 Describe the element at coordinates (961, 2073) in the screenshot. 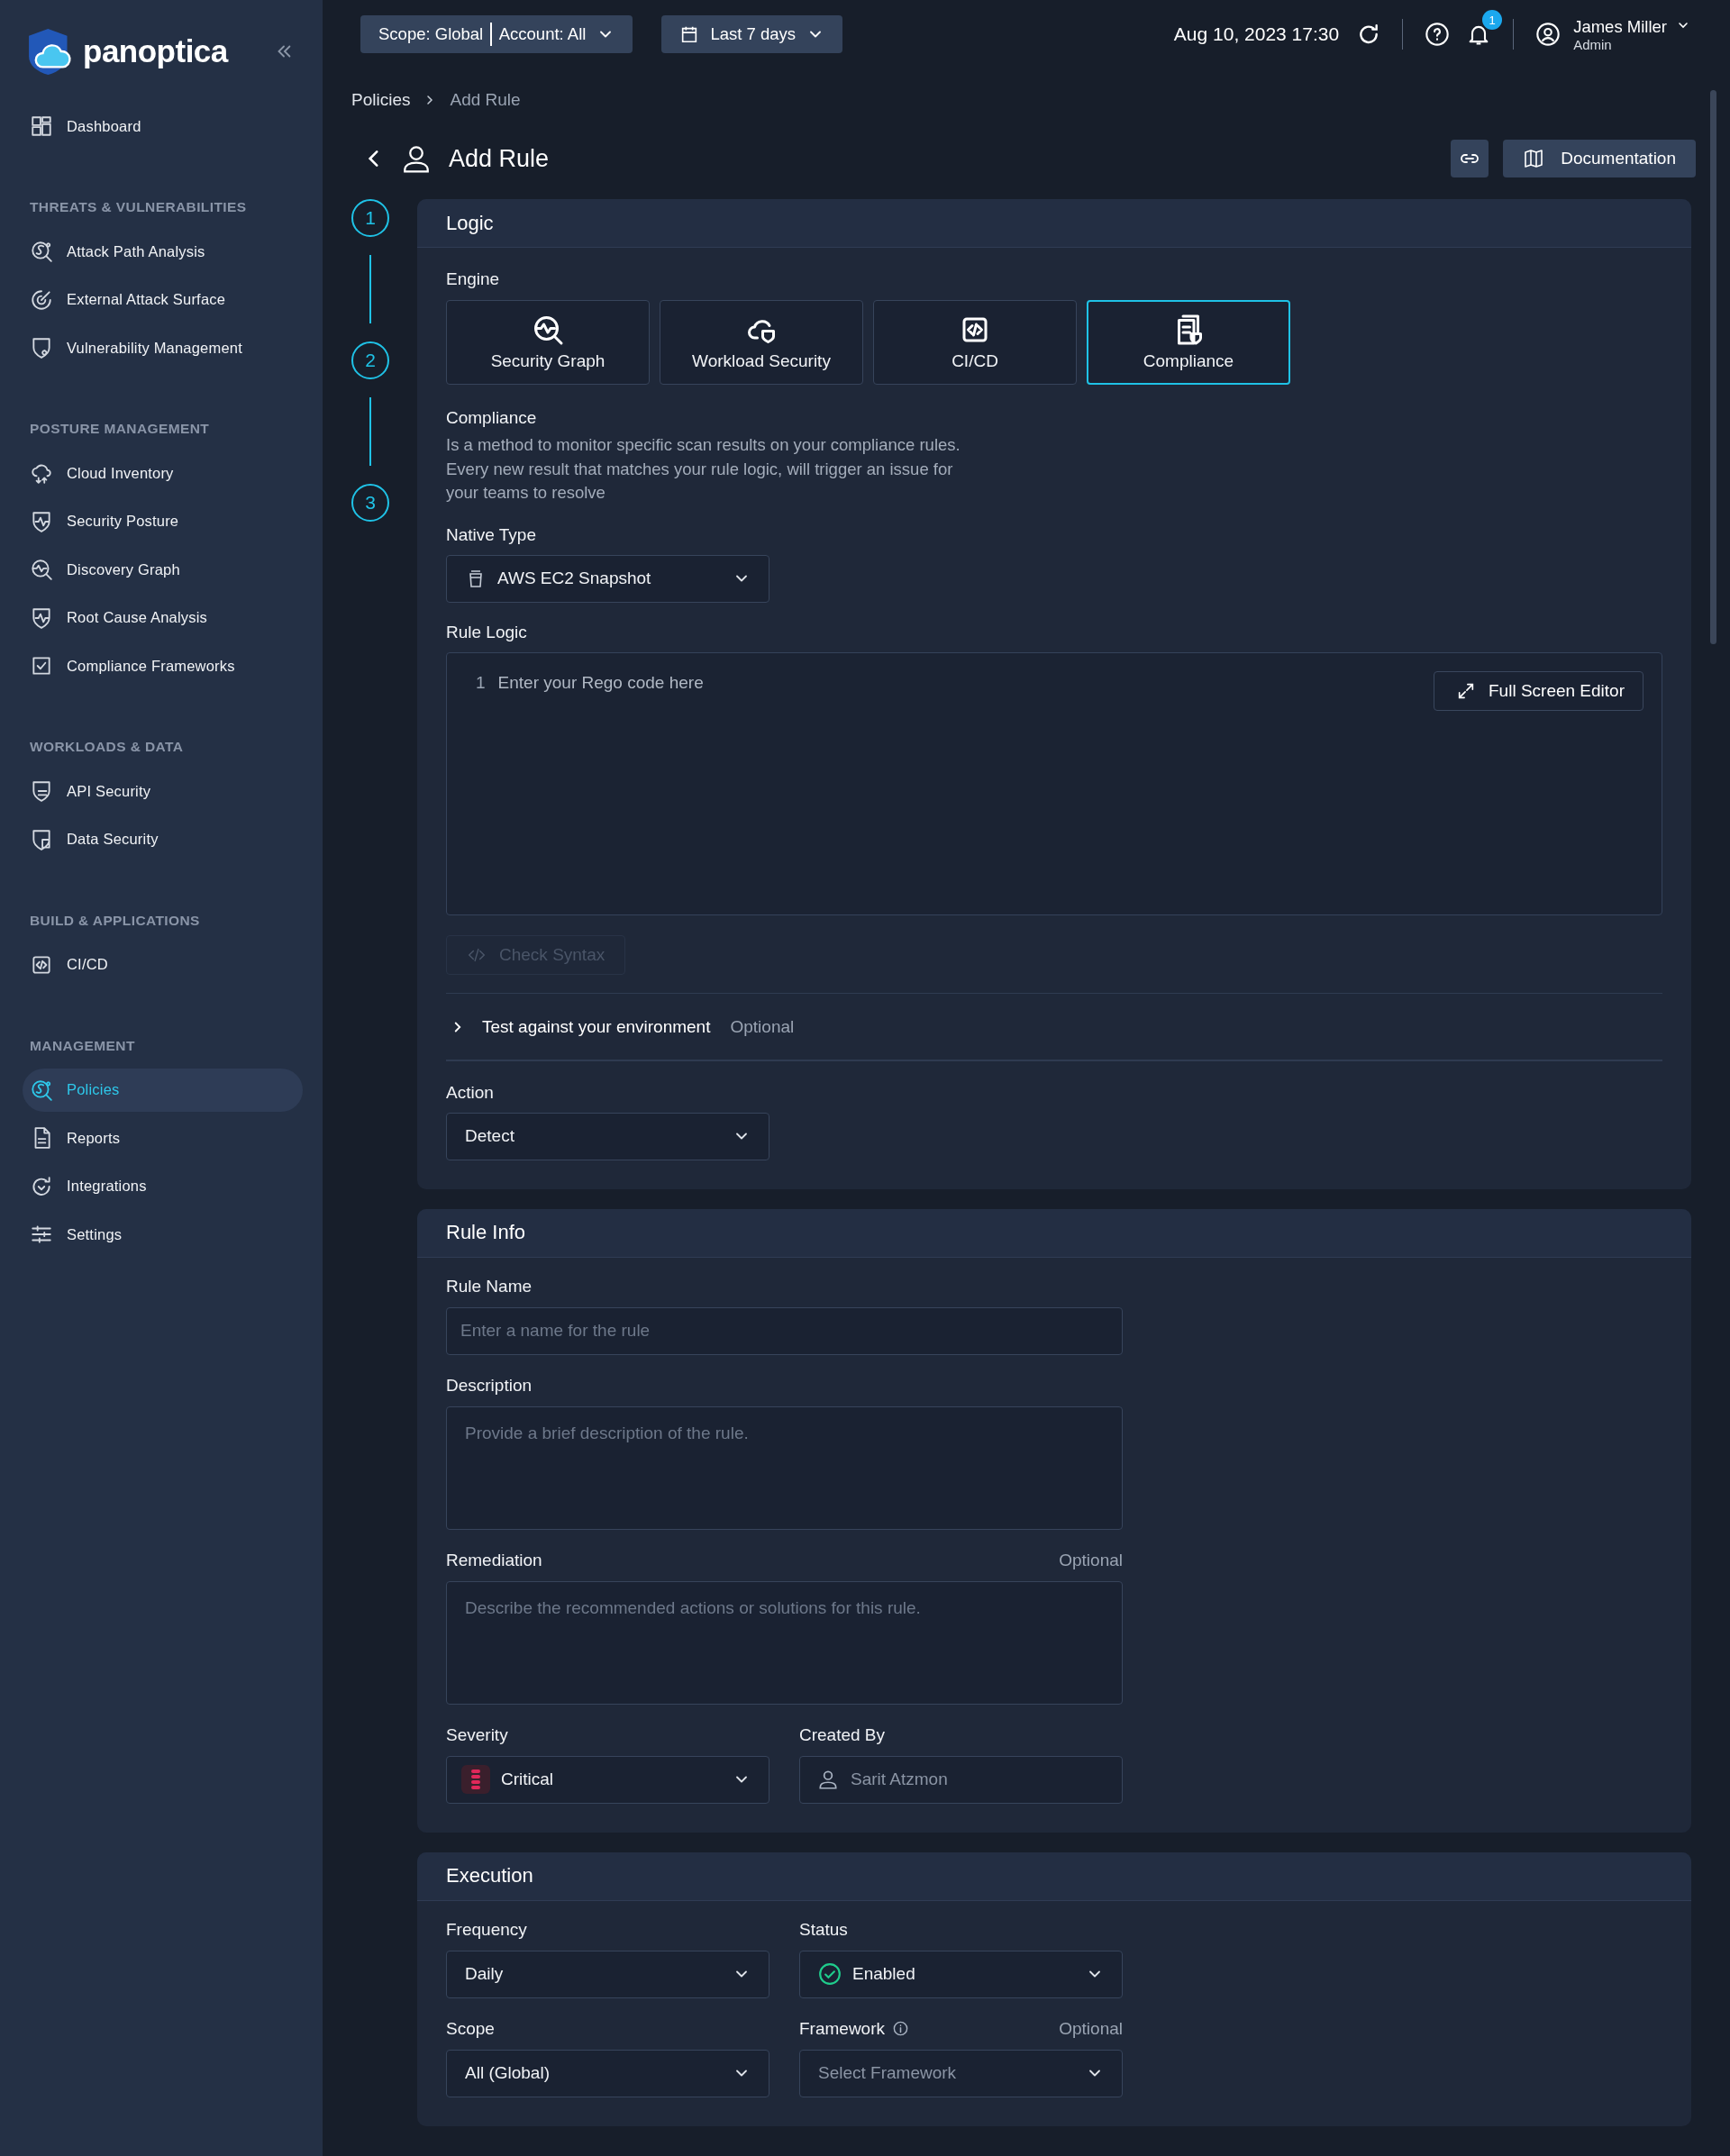

I see `select-dropdown: Select Framework` at that location.